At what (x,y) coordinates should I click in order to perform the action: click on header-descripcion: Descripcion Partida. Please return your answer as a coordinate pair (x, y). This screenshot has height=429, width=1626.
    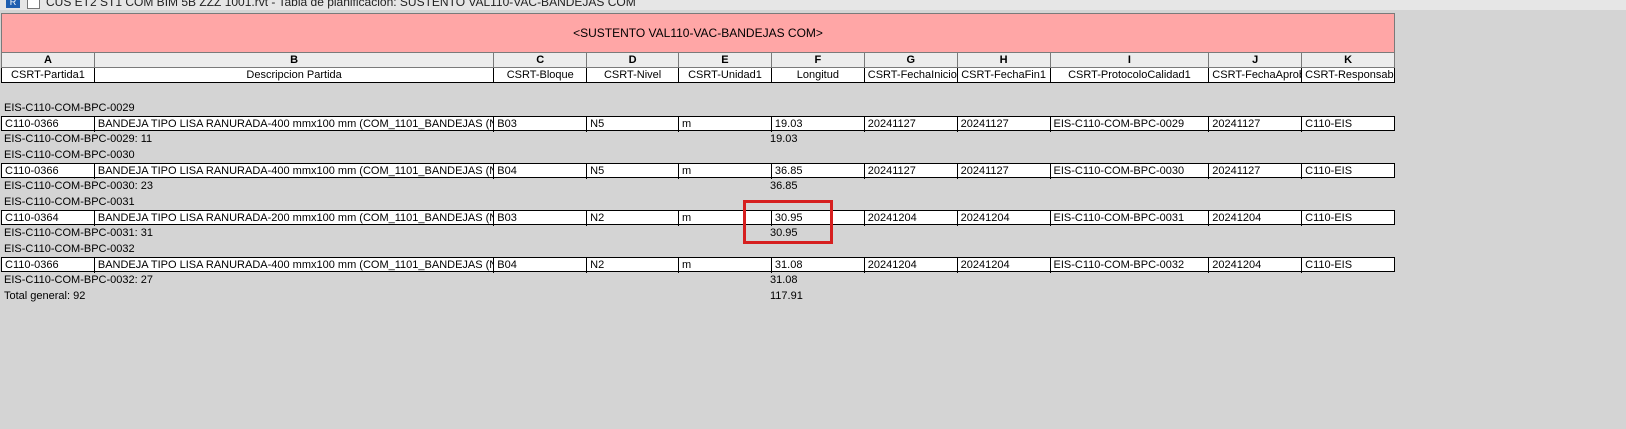
    Looking at the image, I should click on (295, 75).